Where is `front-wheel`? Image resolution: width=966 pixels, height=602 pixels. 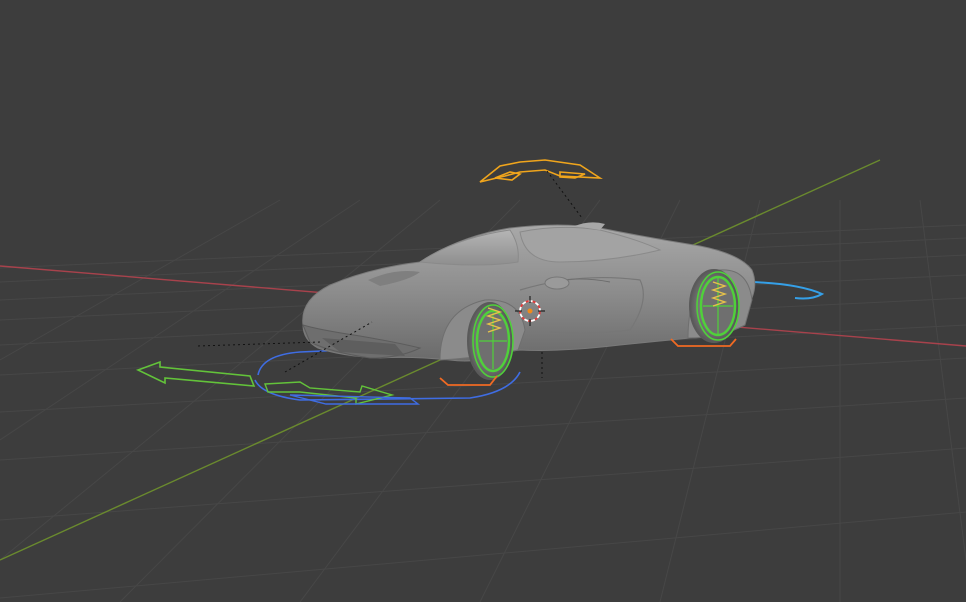
front-wheel is located at coordinates (490, 341).